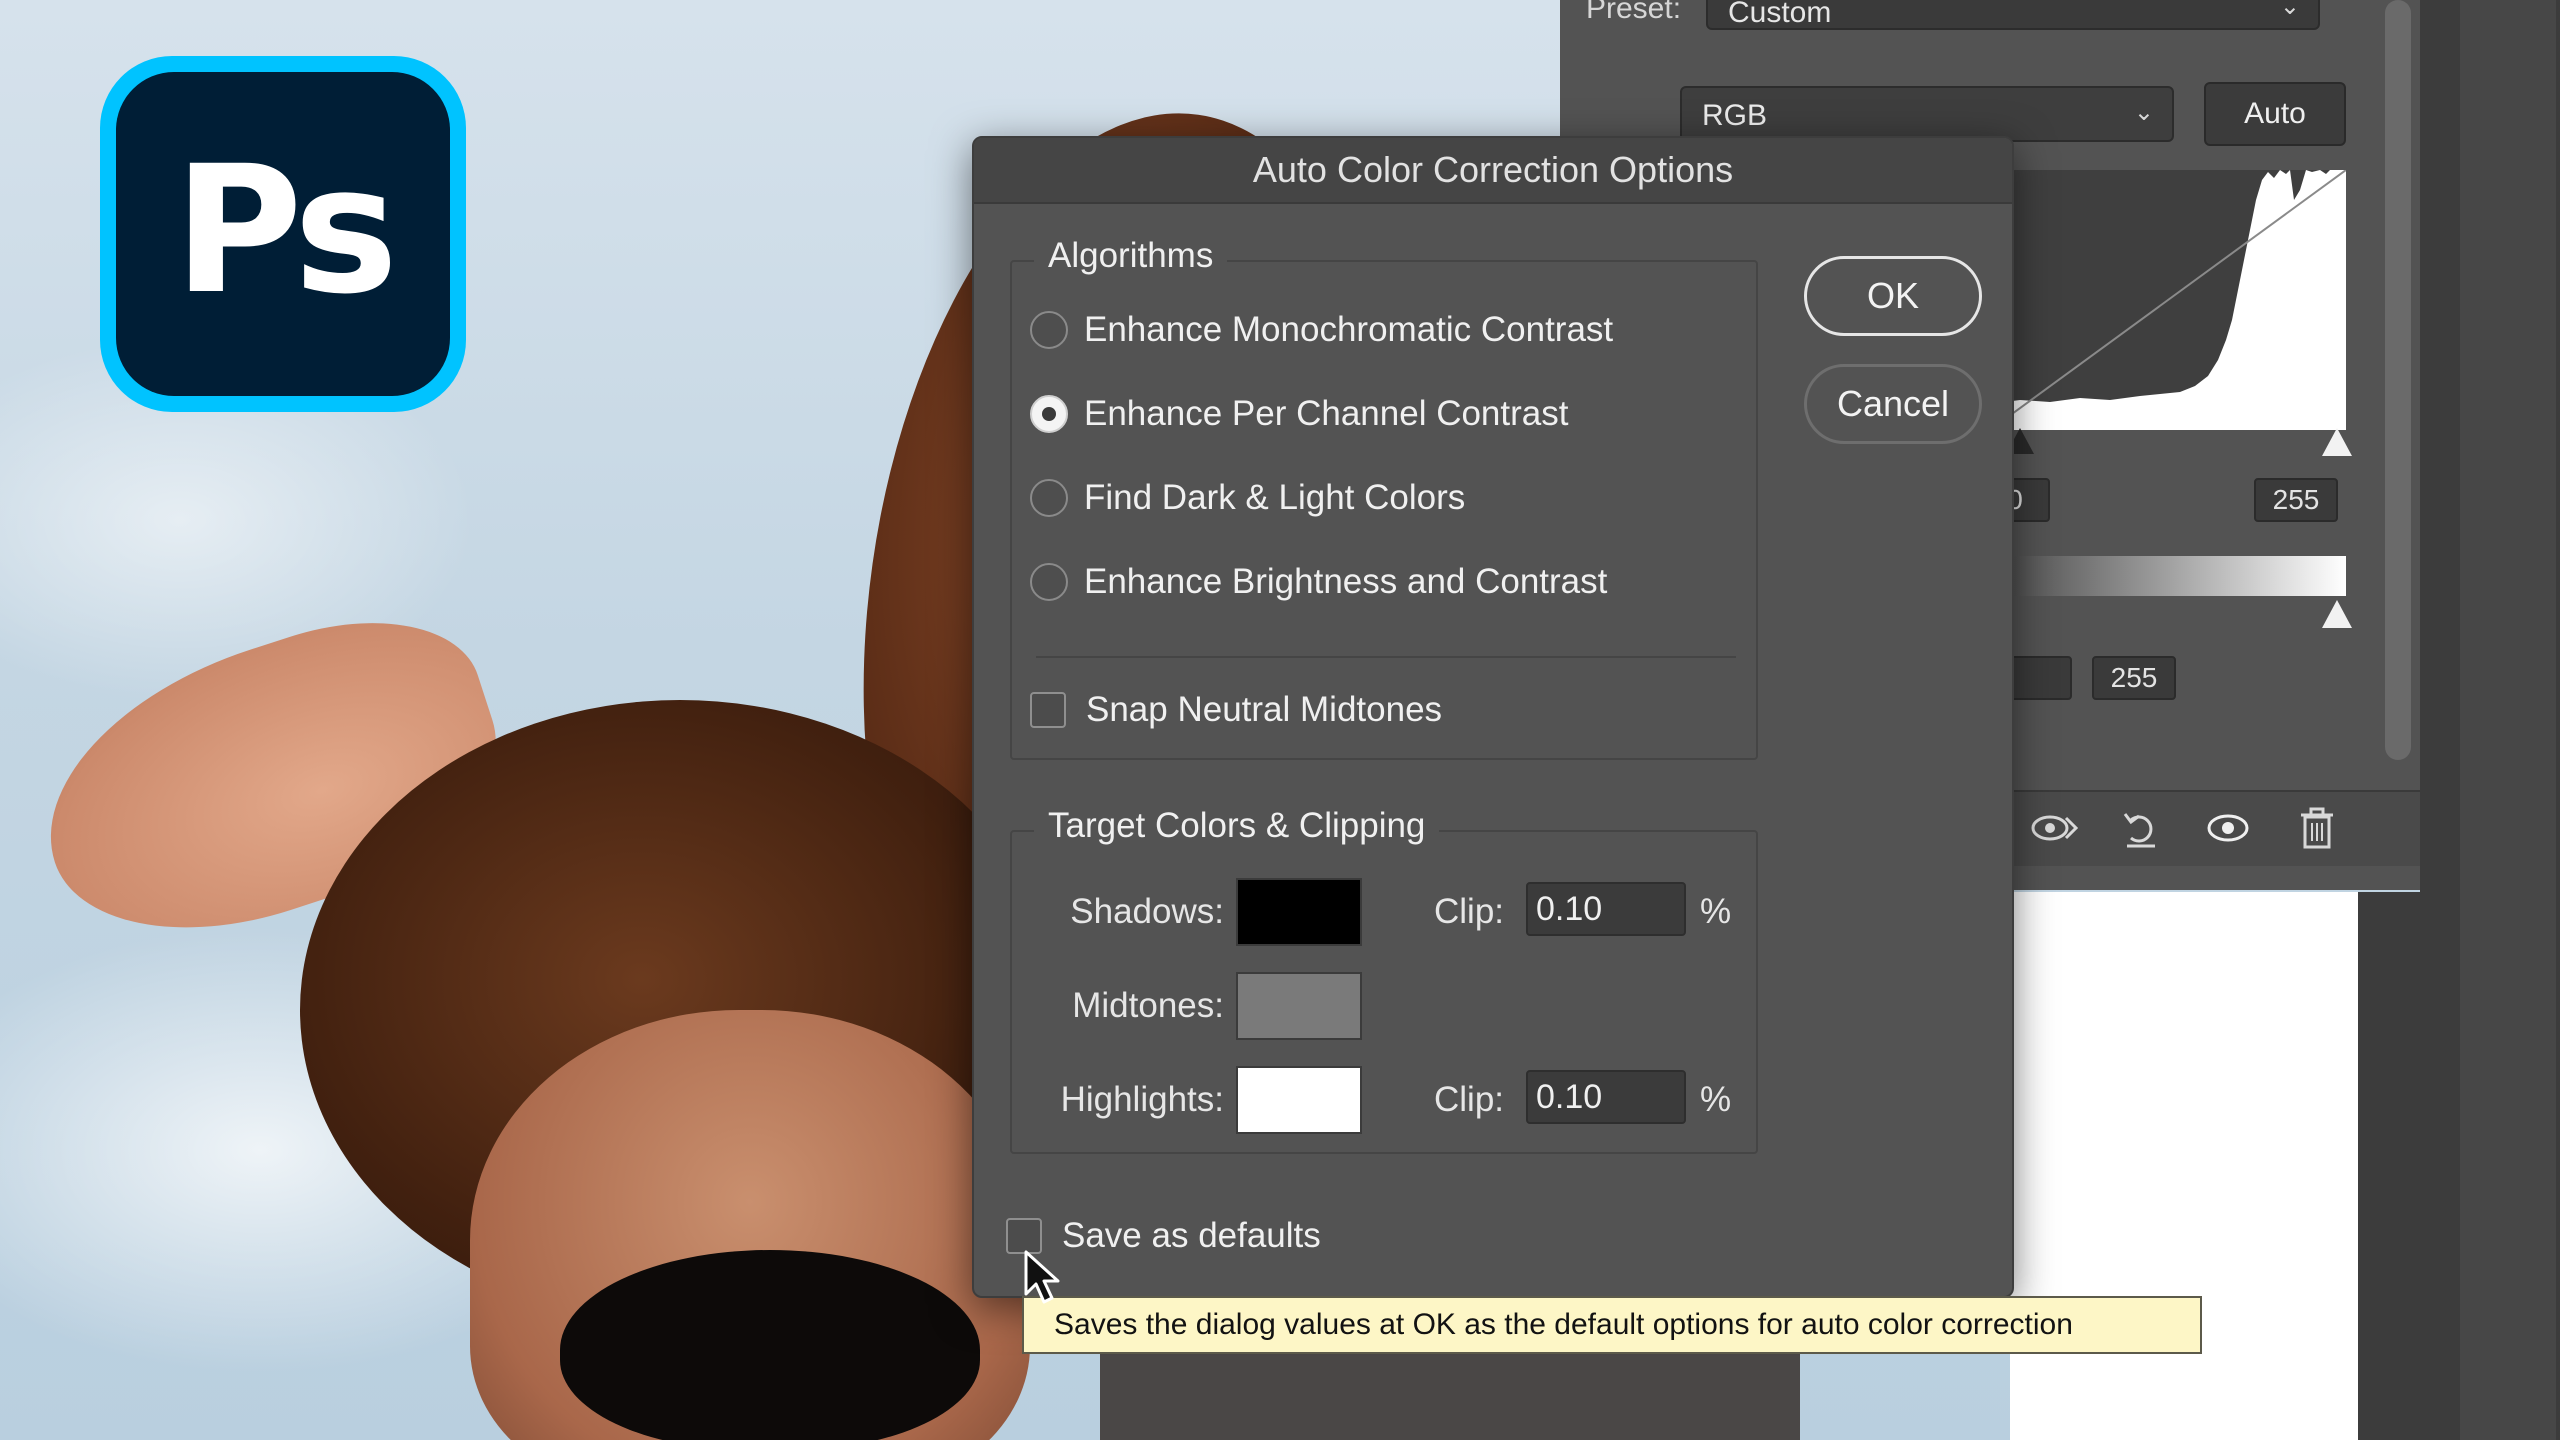  What do you see at coordinates (2296, 500) in the screenshot?
I see `input-white-field: 255` at bounding box center [2296, 500].